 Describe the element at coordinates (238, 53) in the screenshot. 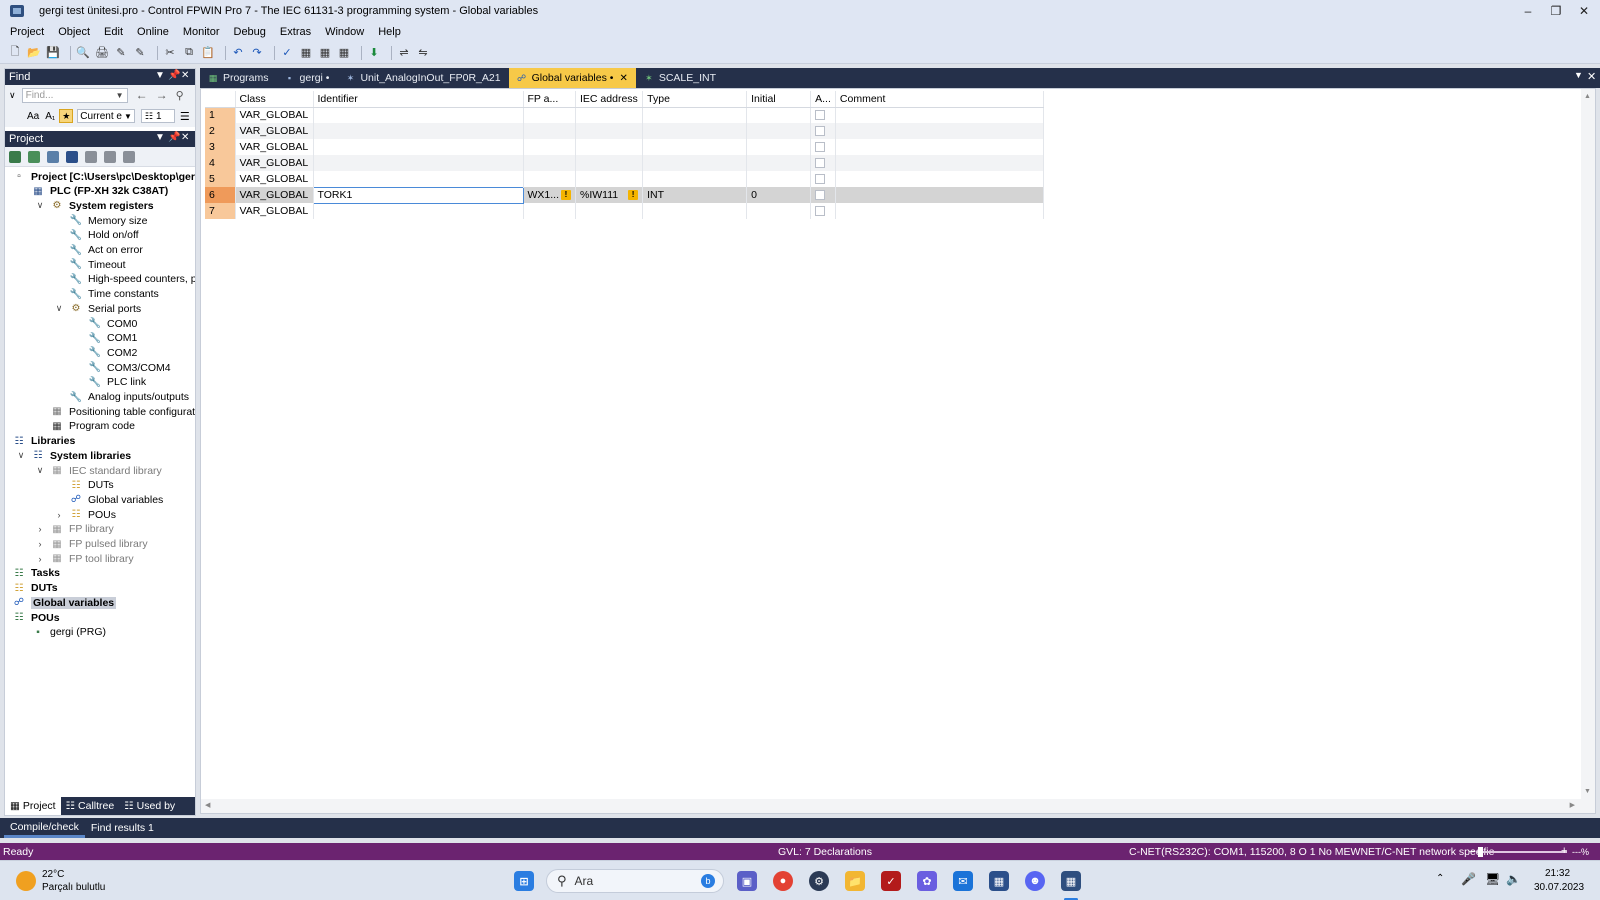

I see `undo-icon: ↶` at that location.